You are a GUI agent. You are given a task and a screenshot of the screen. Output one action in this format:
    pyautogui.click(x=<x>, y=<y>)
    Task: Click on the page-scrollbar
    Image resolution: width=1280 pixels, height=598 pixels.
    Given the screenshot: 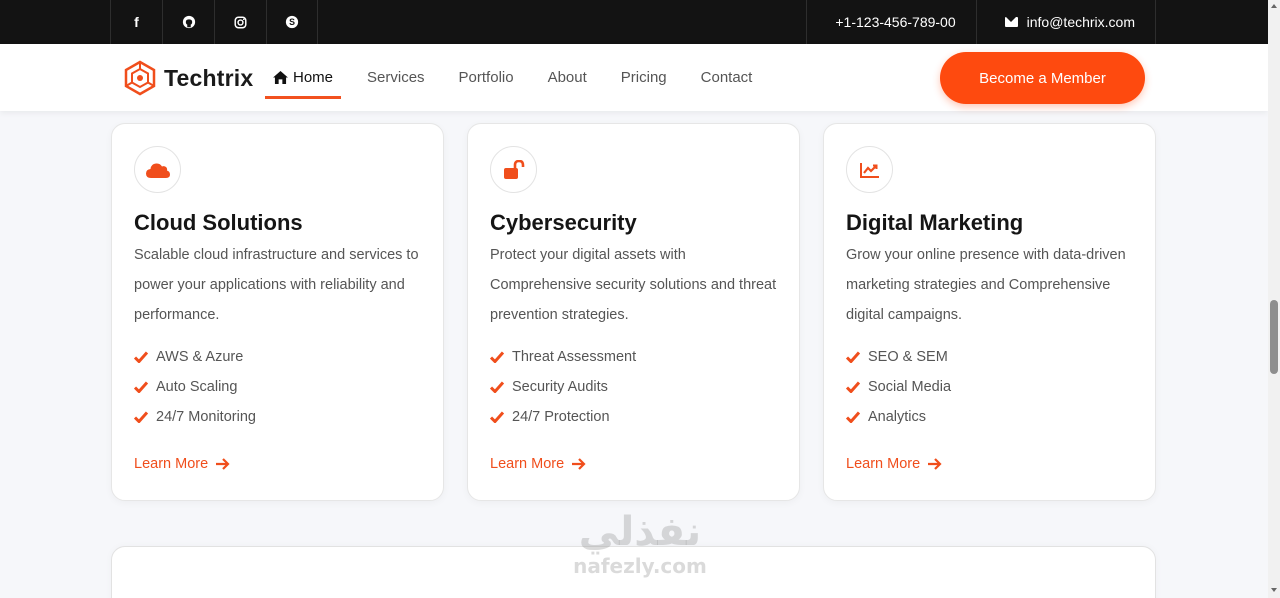 What is the action you would take?
    pyautogui.click(x=1274, y=299)
    